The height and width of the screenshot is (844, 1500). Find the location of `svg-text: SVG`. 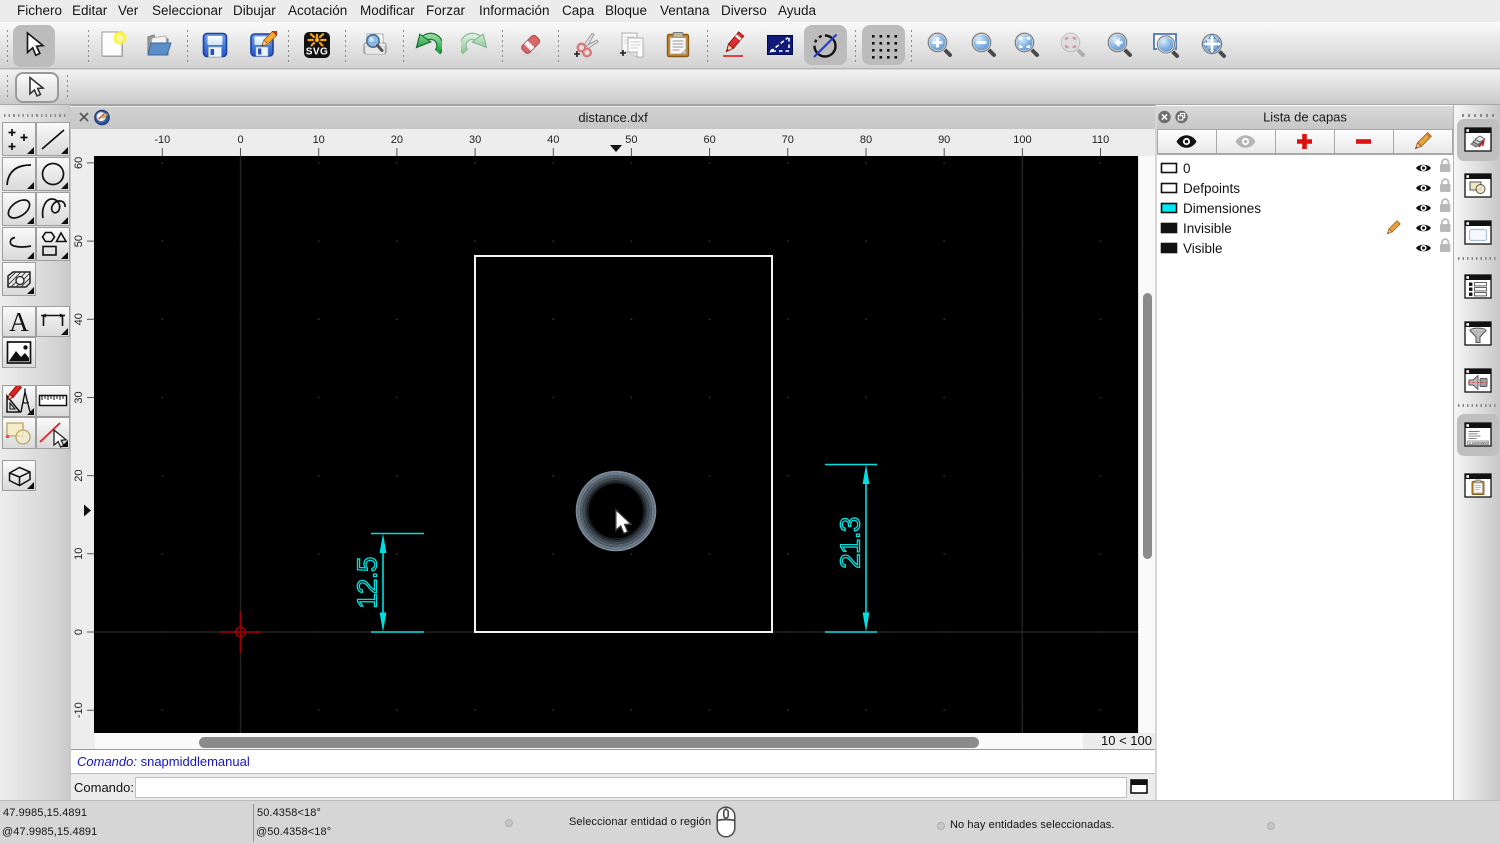

svg-text: SVG is located at coordinates (317, 52).